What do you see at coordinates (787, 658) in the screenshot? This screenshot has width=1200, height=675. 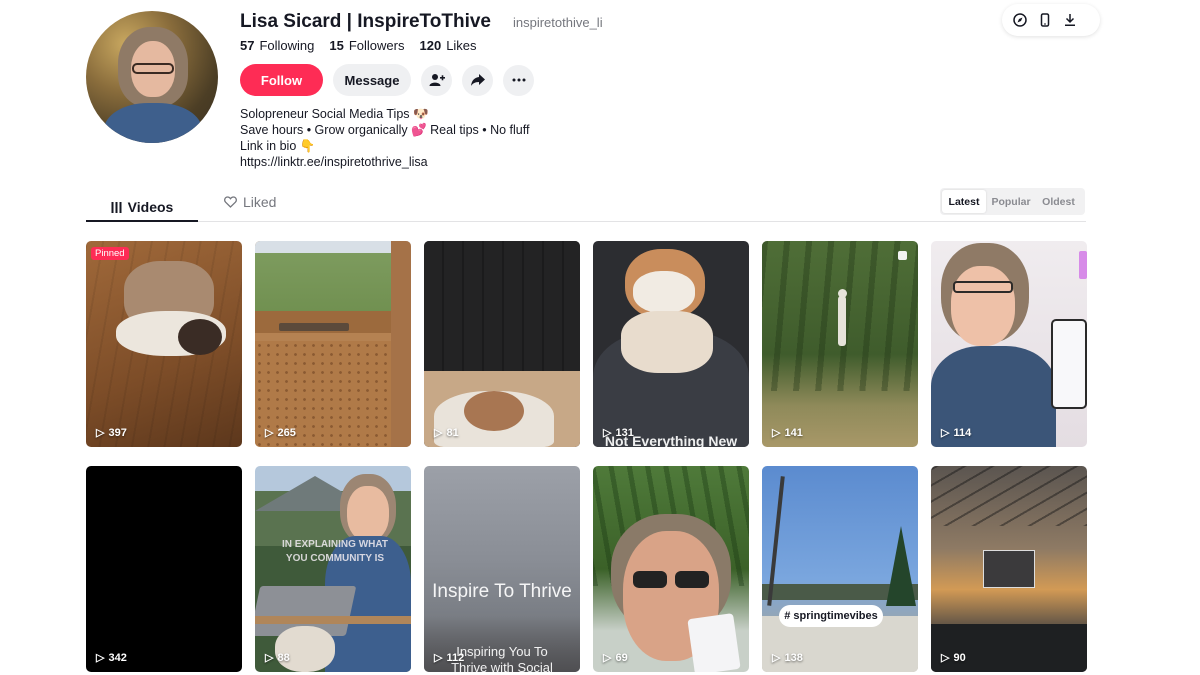 I see `view-count: ▷ 138` at bounding box center [787, 658].